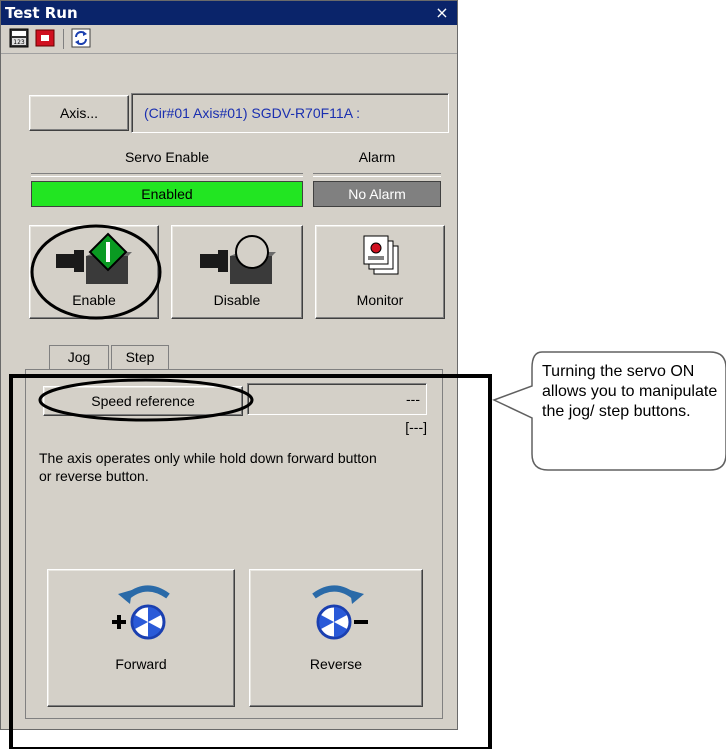  What do you see at coordinates (96, 272) in the screenshot?
I see `enable-highlight-ellipse` at bounding box center [96, 272].